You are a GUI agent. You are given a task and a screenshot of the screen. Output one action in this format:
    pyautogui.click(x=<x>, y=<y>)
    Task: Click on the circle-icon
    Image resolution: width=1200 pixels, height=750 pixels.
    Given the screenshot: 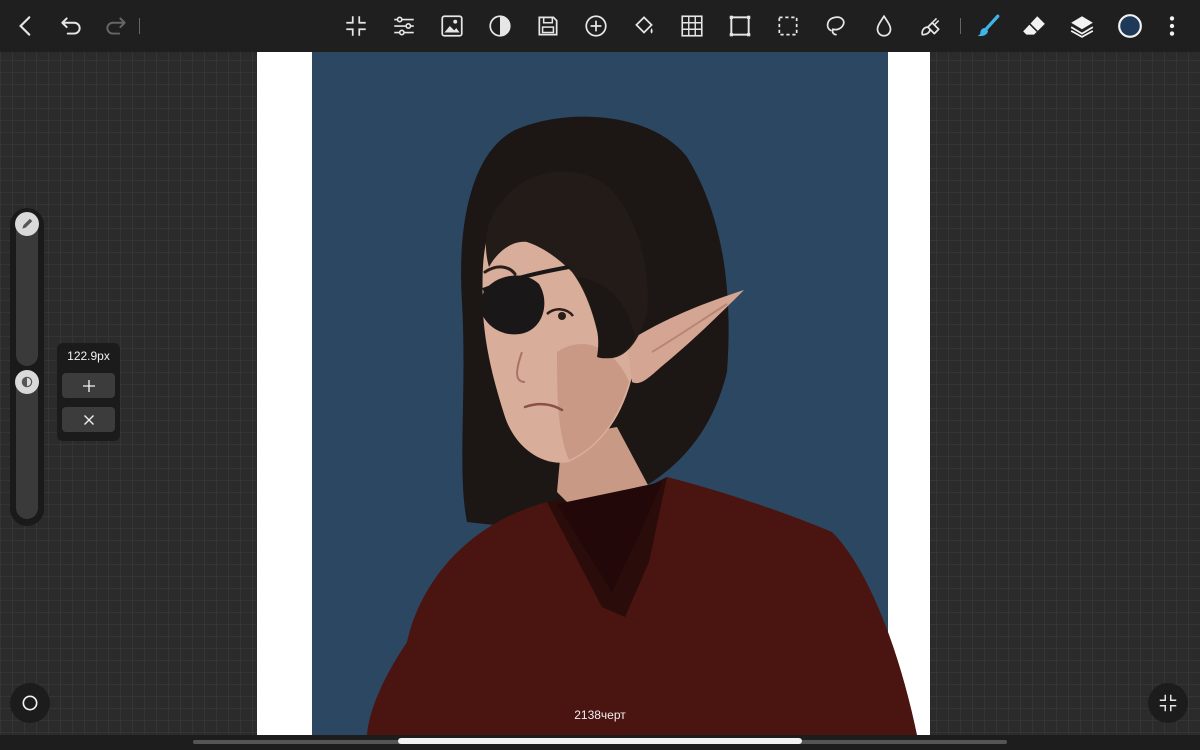 What is the action you would take?
    pyautogui.click(x=30, y=703)
    